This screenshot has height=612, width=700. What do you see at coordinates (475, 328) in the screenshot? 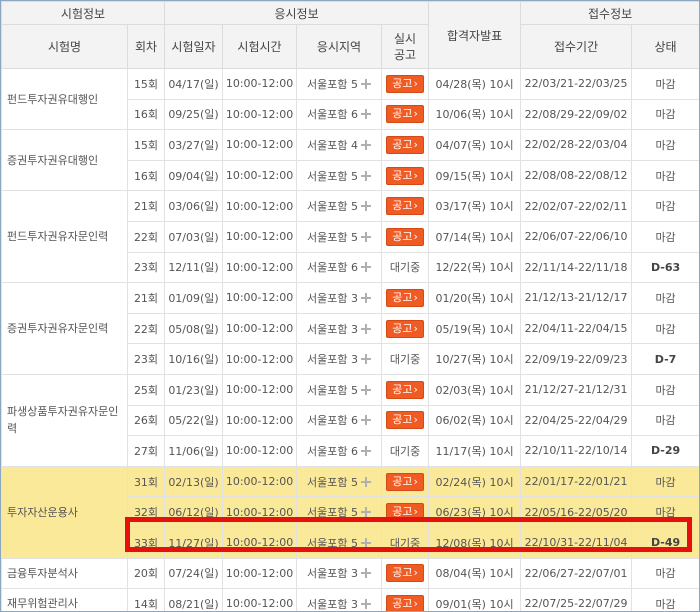
I see `result-cell: 05/19(목) 10시` at bounding box center [475, 328].